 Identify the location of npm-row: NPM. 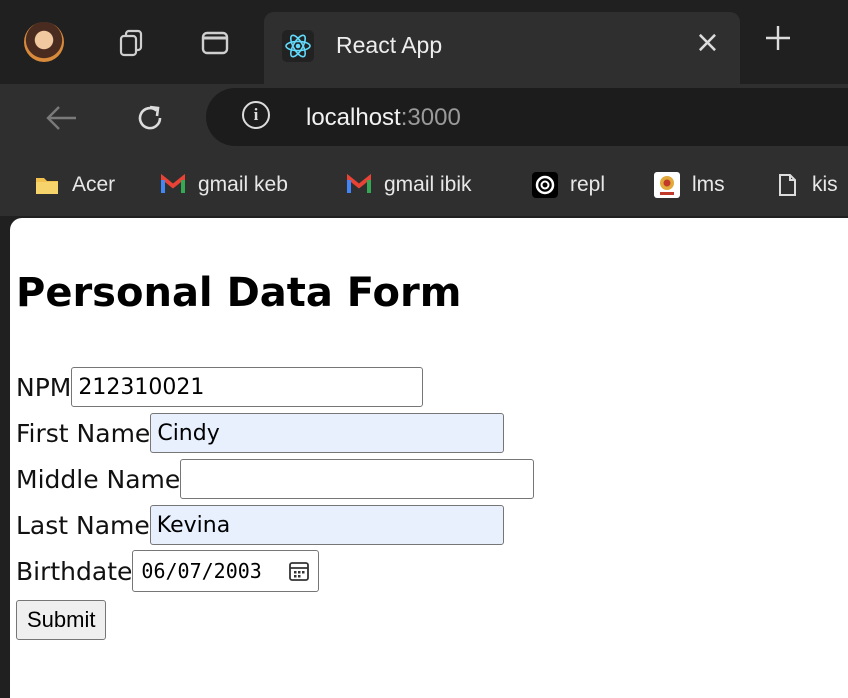
(220, 387).